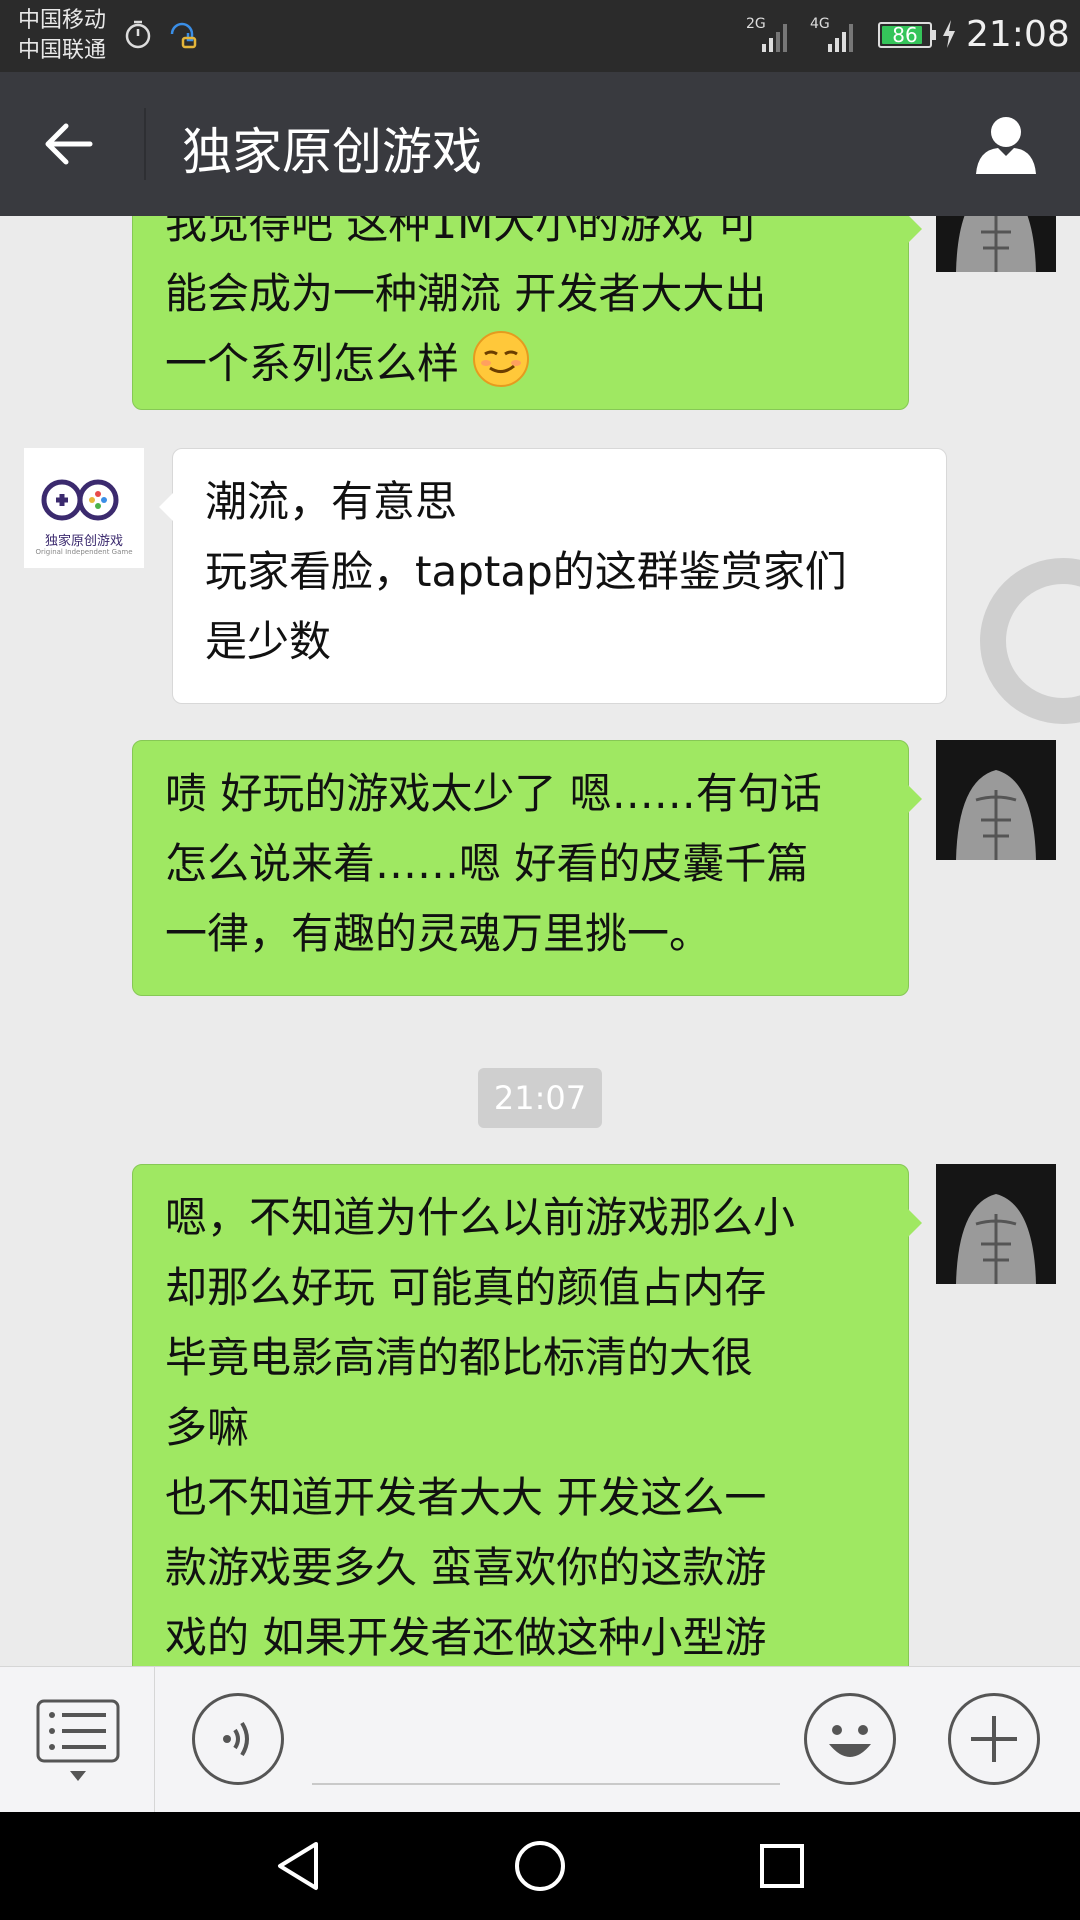 The height and width of the screenshot is (1920, 1080). Describe the element at coordinates (83, 541) in the screenshot. I see `logo-caption: 独家原创游戏` at that location.